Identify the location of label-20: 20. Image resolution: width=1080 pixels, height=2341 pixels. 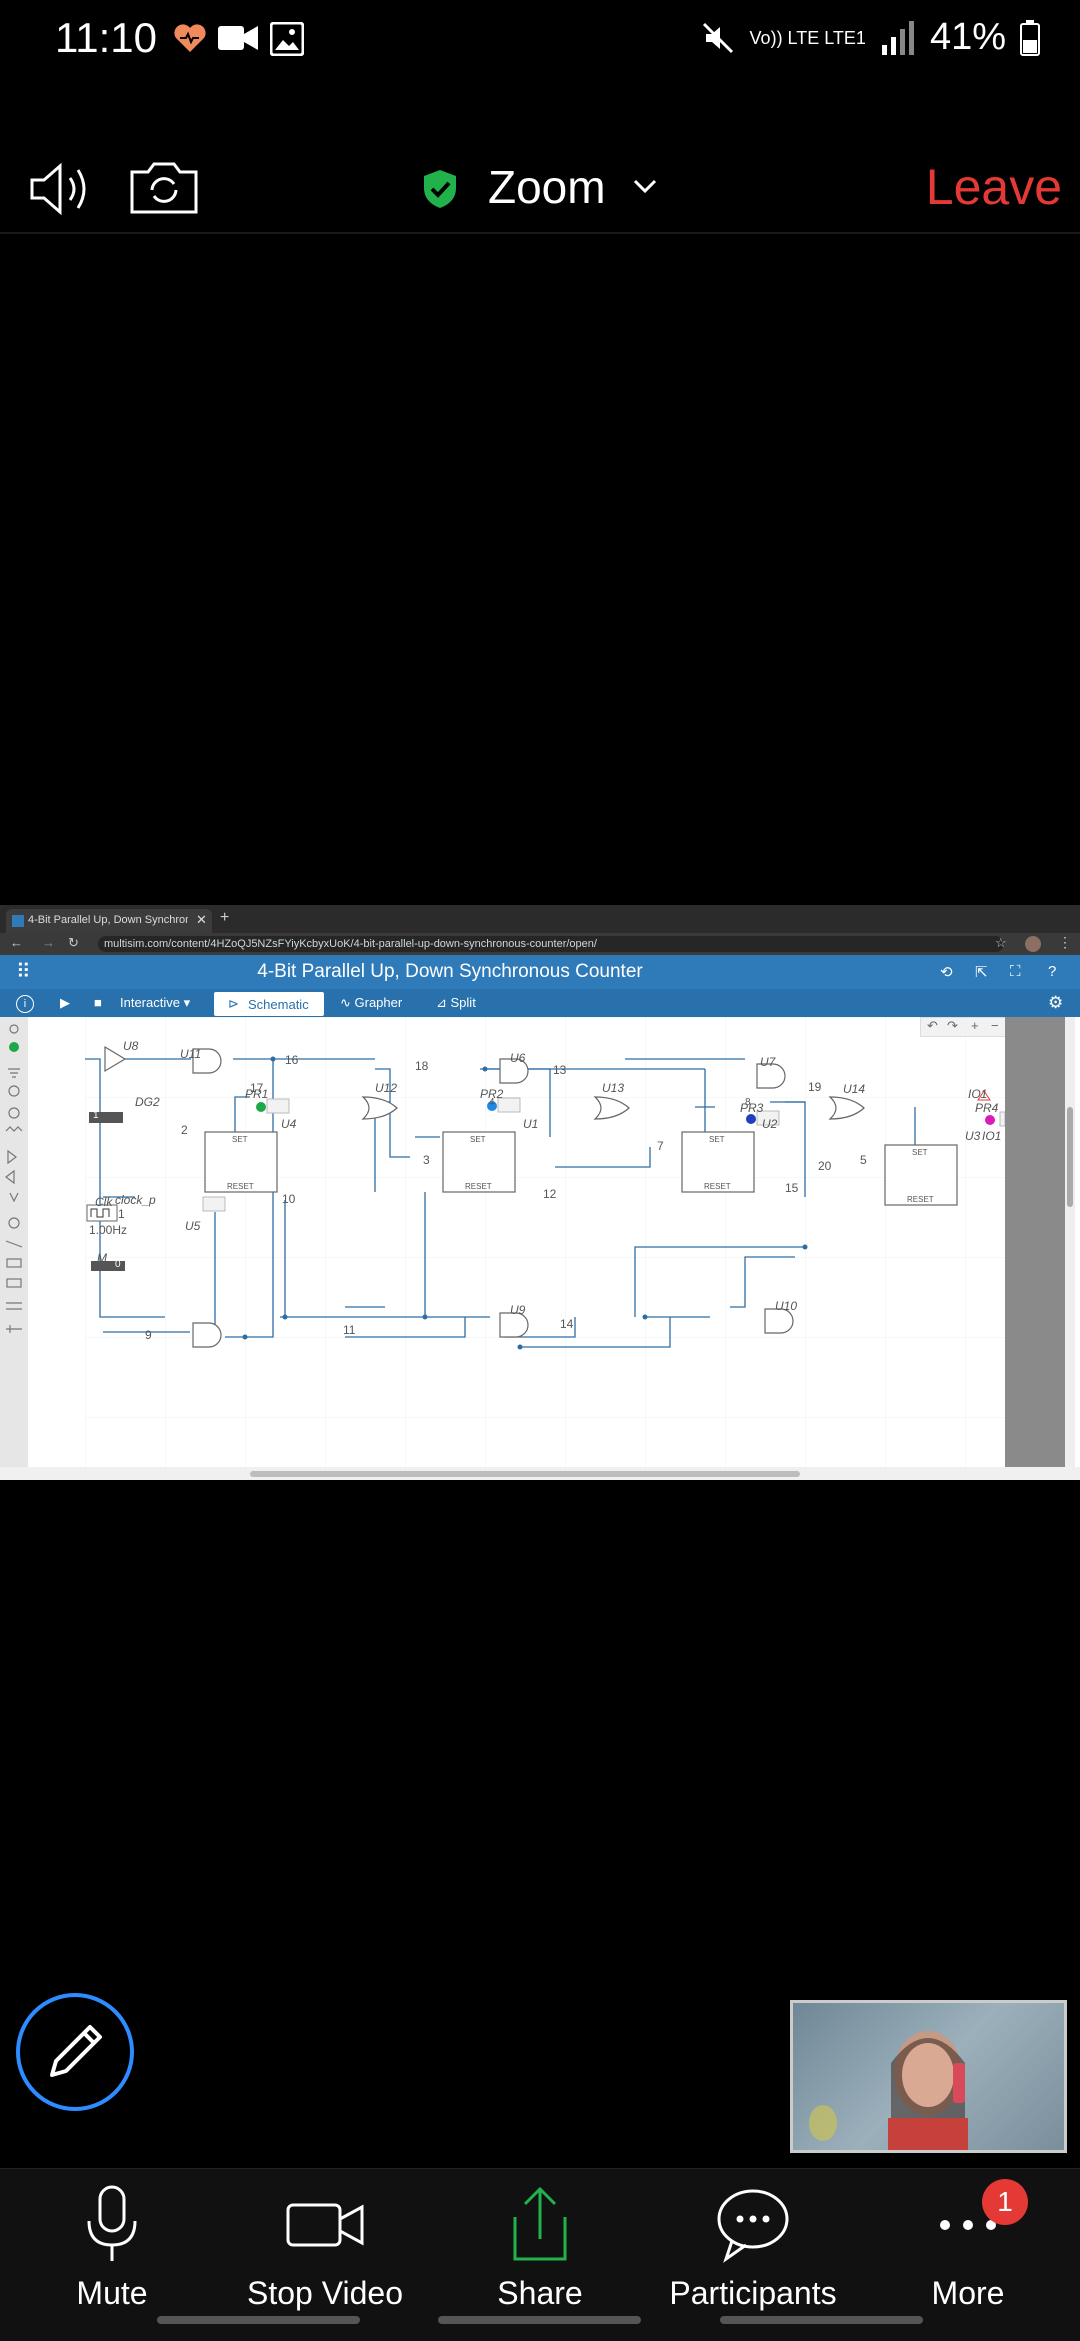
(825, 1166).